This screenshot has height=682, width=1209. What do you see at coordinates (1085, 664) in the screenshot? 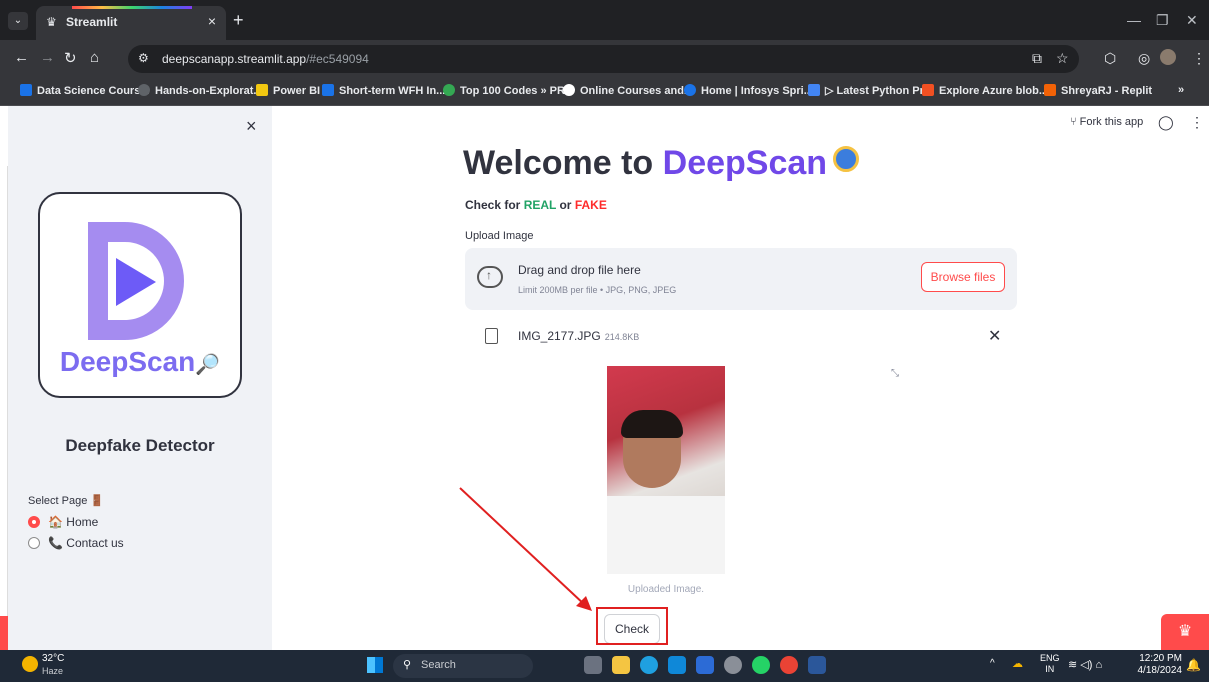
I see `wifi-volume-battery-icons: ≋ ◁) ⌂` at bounding box center [1085, 664].